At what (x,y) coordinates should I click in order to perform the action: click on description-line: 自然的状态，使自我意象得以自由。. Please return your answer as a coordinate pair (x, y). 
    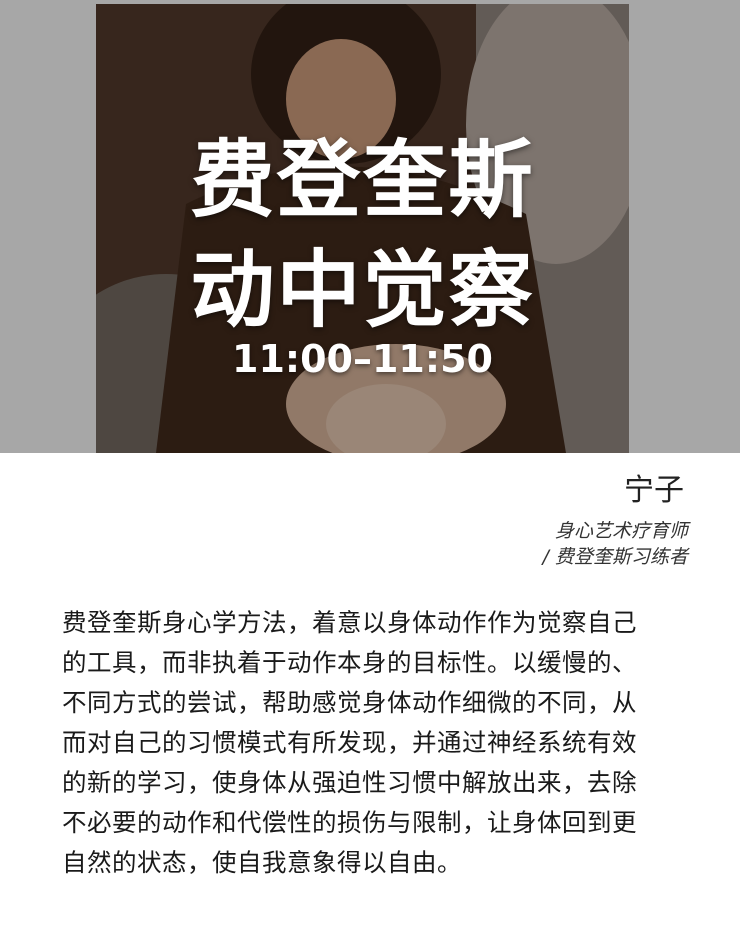
    Looking at the image, I should click on (262, 862).